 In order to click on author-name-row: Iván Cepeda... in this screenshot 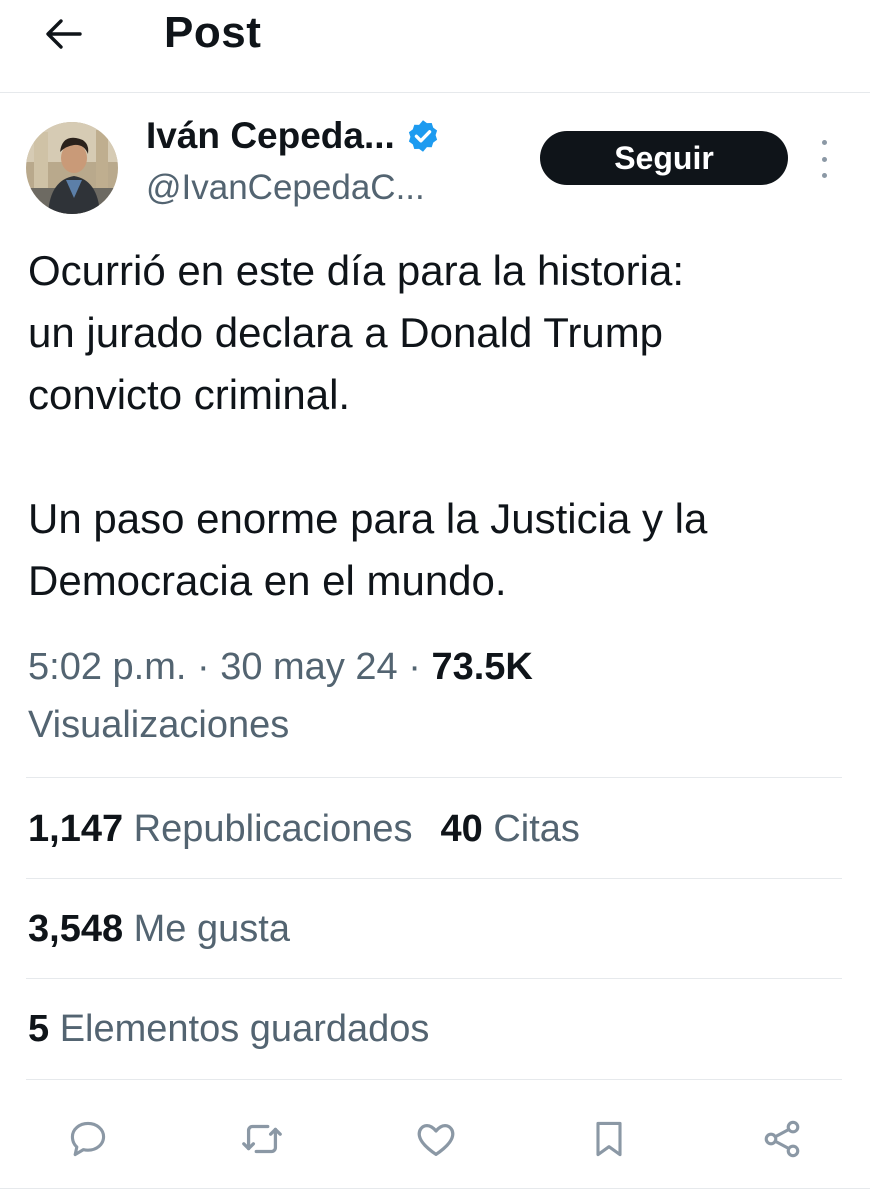, I will do `click(293, 136)`.